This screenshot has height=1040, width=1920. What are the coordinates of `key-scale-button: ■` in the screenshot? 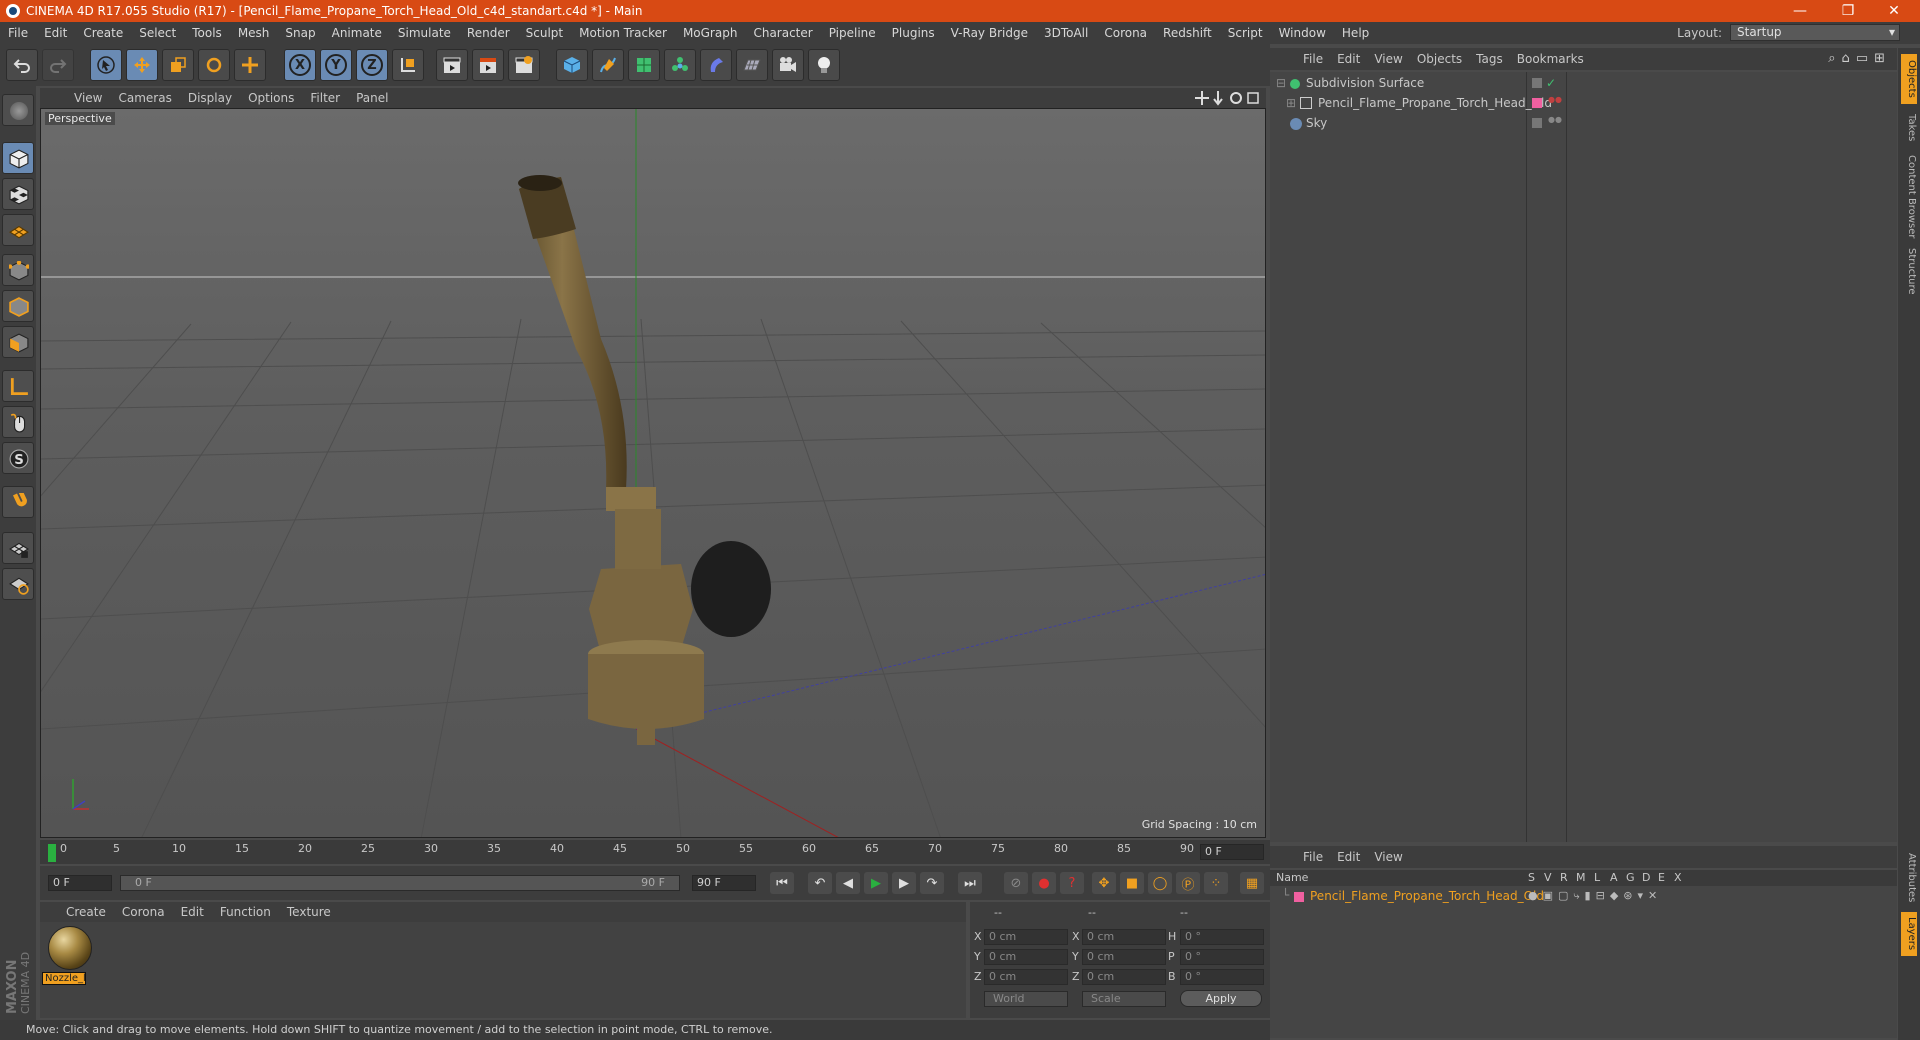 It's located at (1132, 883).